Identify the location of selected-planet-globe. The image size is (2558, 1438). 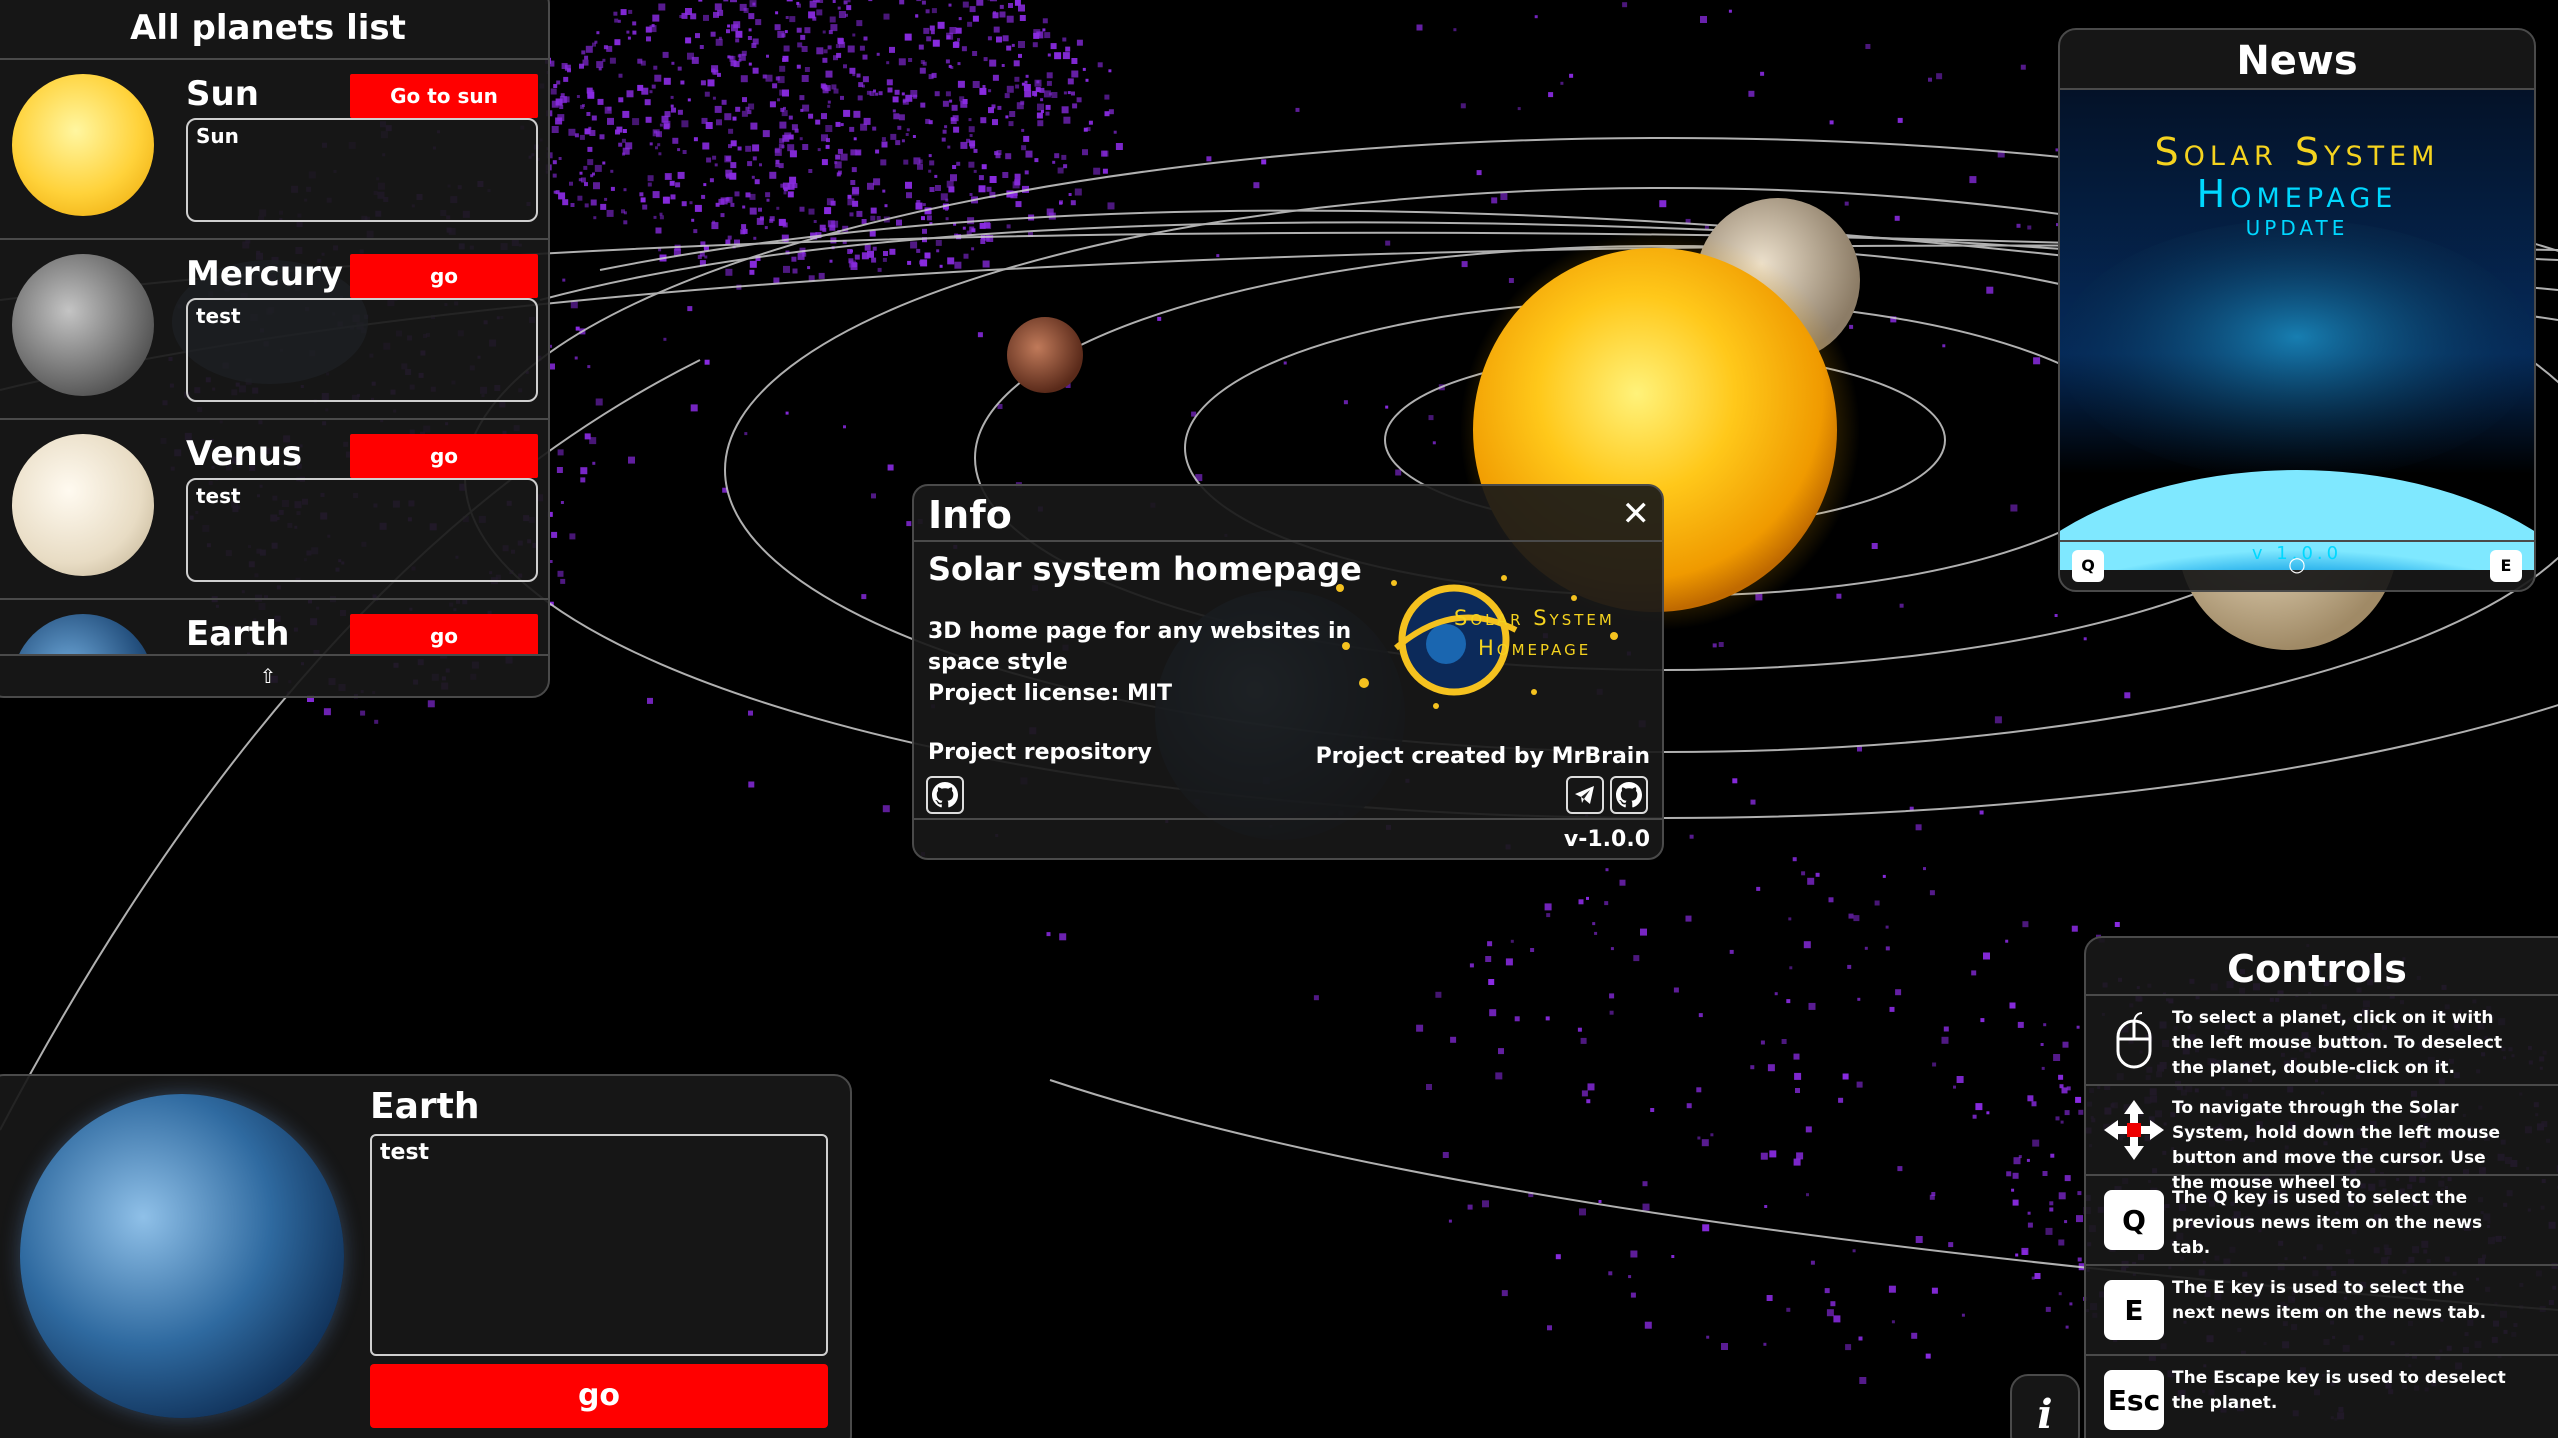
(182, 1256).